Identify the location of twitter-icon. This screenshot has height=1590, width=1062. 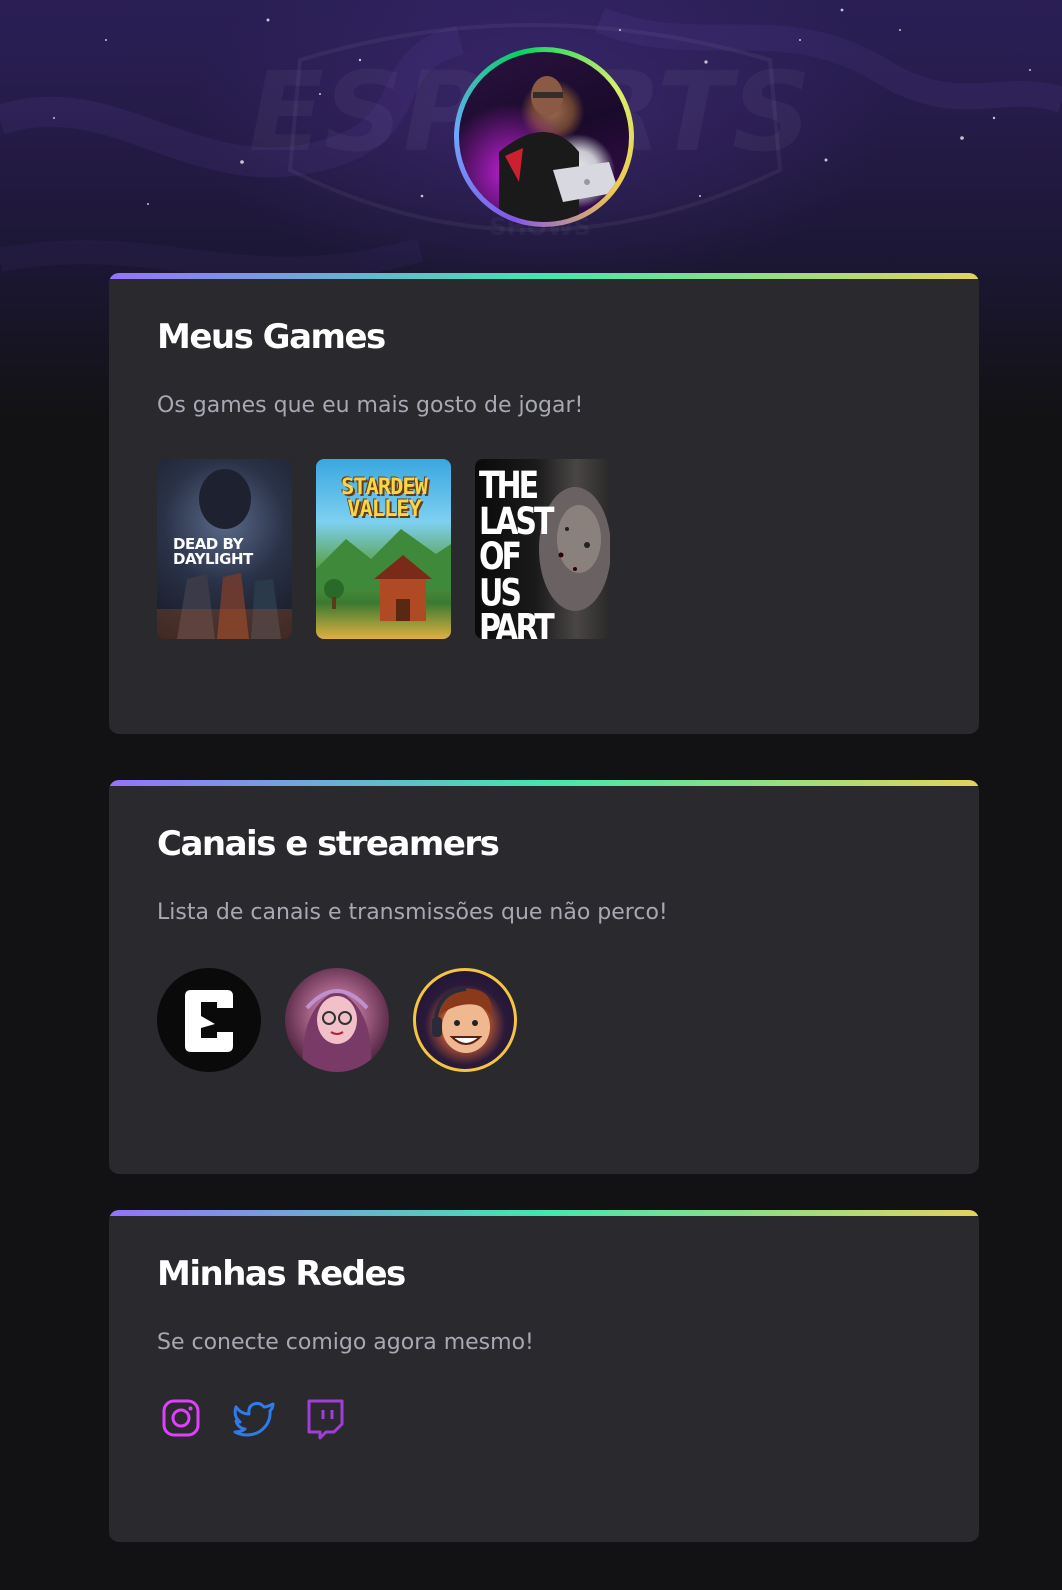
(254, 1419).